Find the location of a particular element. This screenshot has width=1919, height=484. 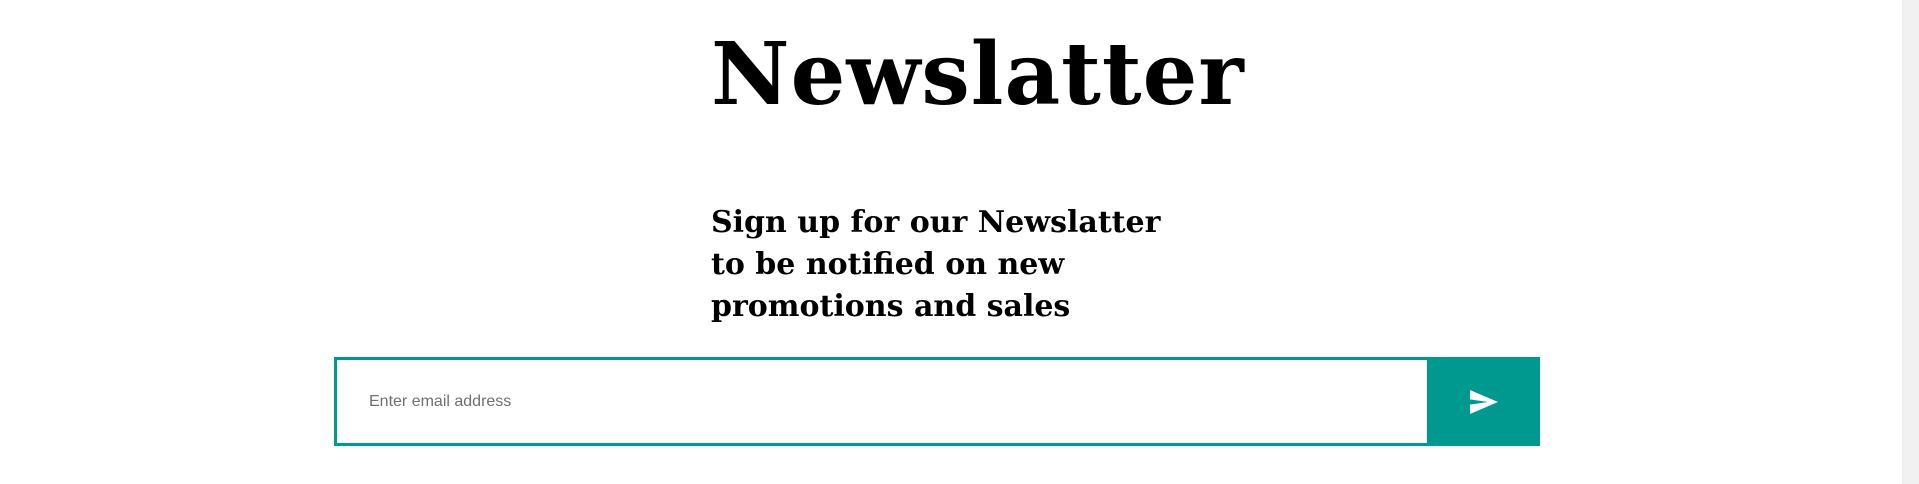

send-icon is located at coordinates (1483, 401).